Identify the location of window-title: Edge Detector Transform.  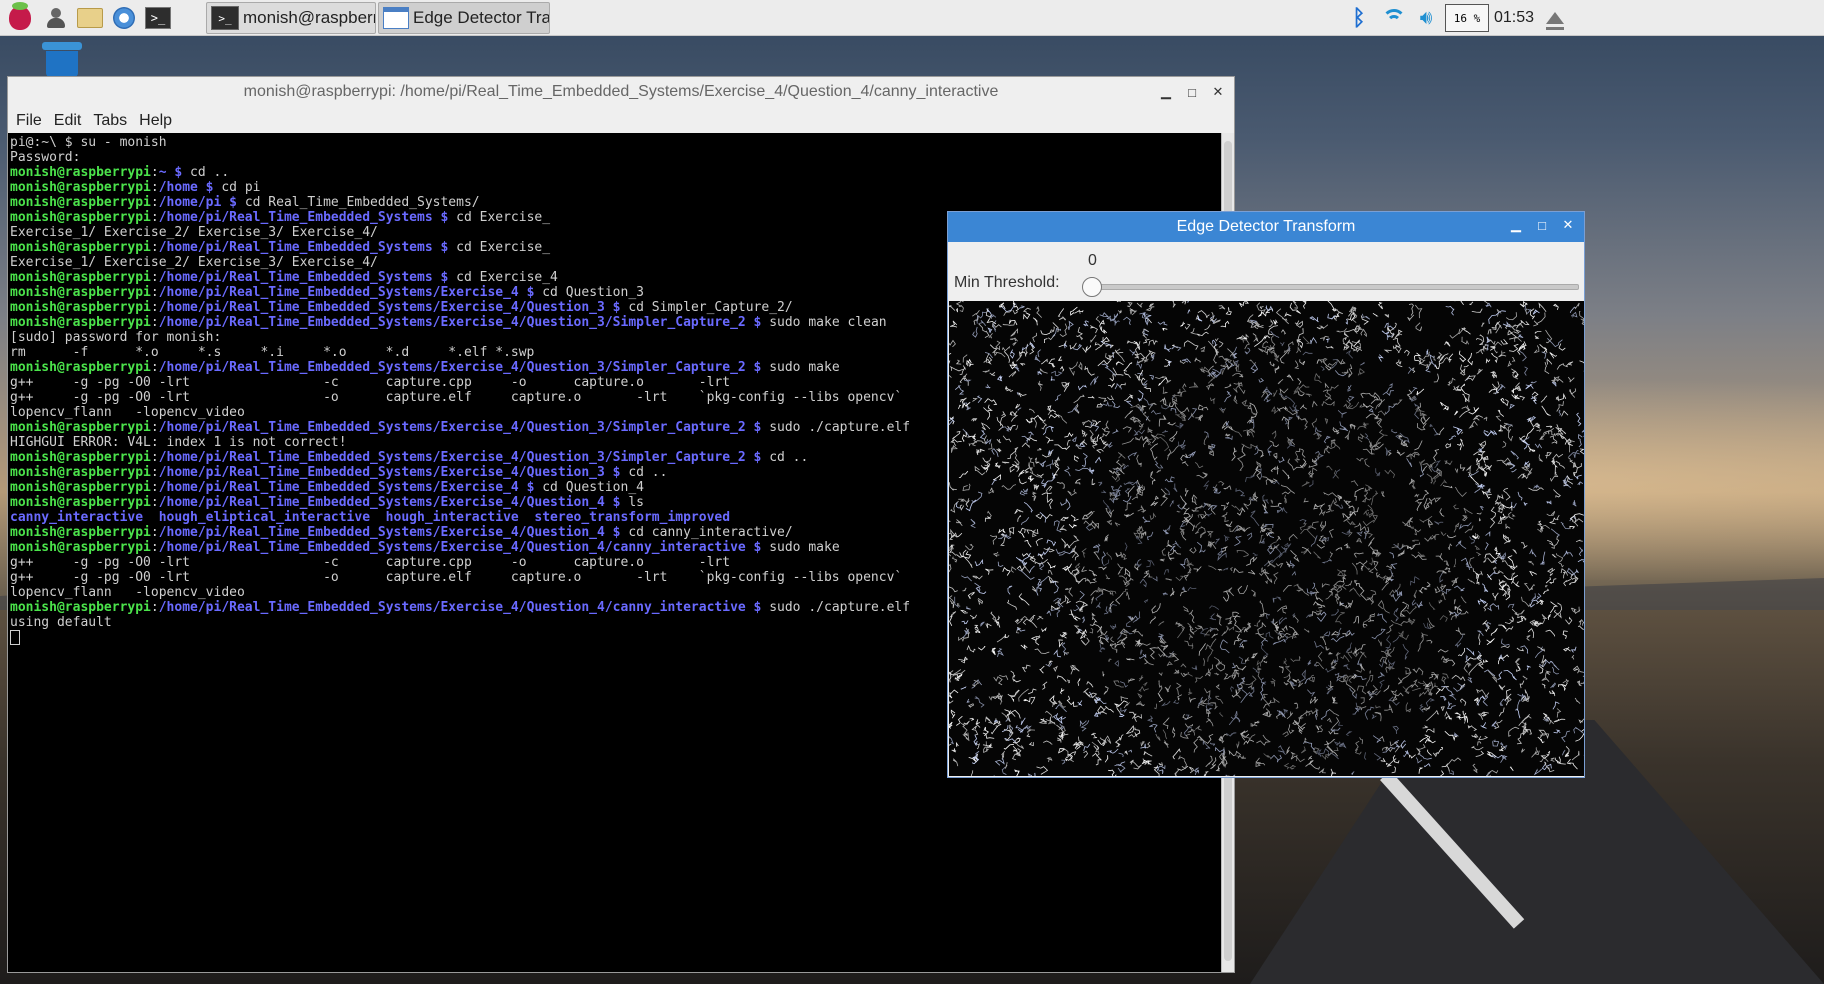
(1266, 227).